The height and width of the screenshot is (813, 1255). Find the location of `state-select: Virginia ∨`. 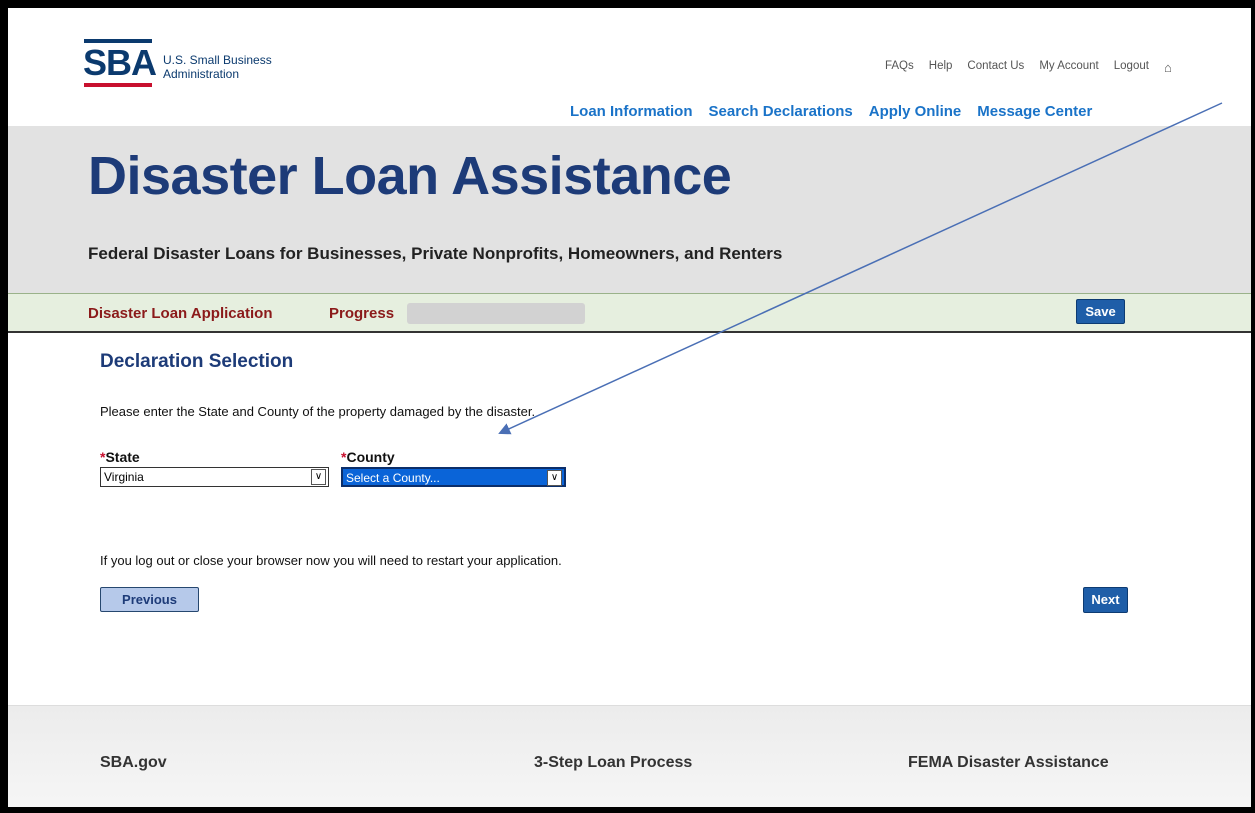

state-select: Virginia ∨ is located at coordinates (214, 477).